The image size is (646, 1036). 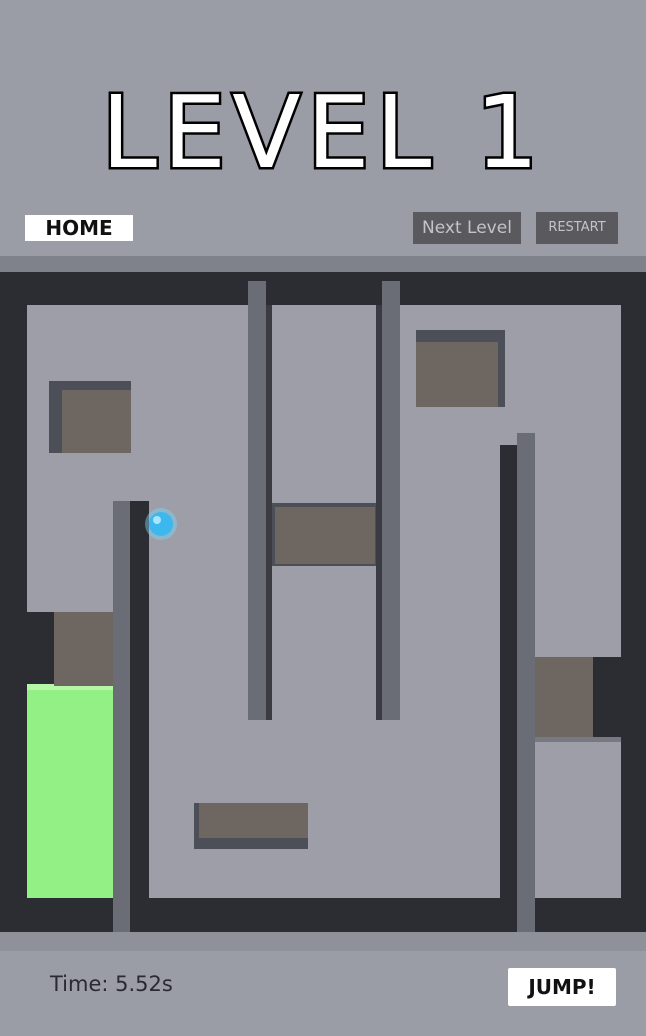 I want to click on block-above-goal, so click(x=83, y=649).